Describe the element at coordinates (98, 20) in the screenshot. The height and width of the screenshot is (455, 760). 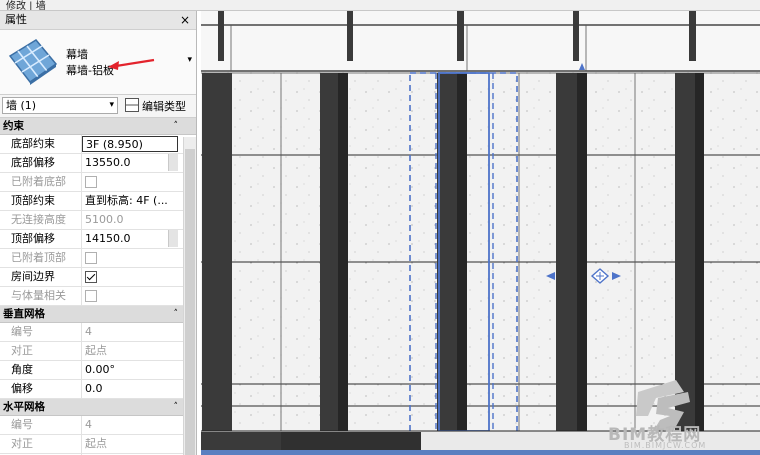
I see `palette-title-bar: 属性 ×` at that location.